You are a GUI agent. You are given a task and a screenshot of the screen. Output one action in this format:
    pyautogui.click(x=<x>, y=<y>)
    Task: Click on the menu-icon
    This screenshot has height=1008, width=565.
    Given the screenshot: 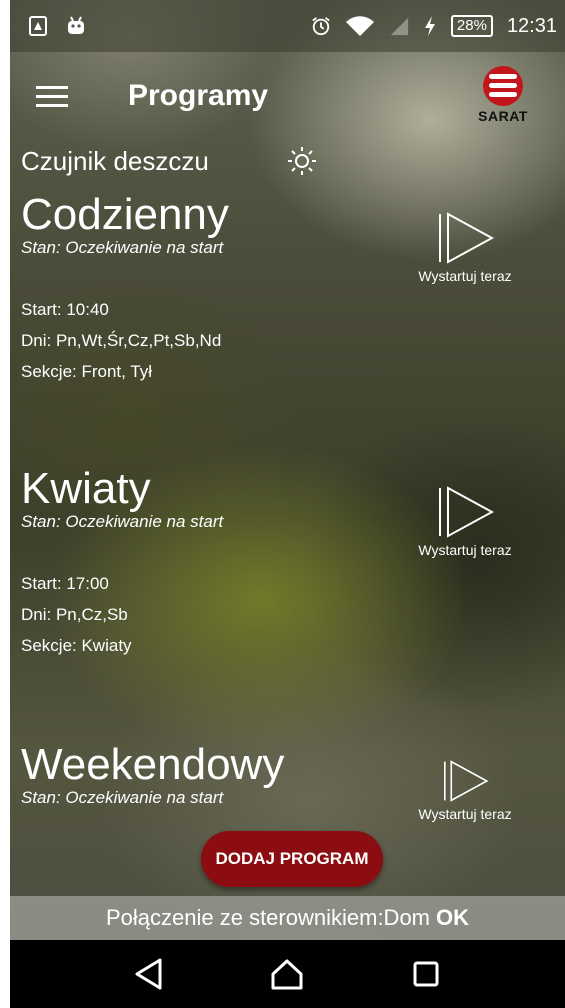 What is the action you would take?
    pyautogui.click(x=56, y=96)
    